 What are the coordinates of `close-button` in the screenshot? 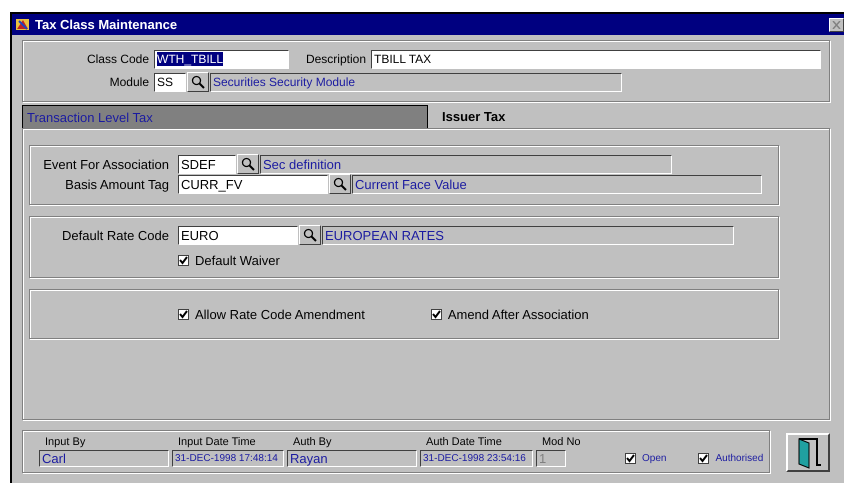 It's located at (836, 25).